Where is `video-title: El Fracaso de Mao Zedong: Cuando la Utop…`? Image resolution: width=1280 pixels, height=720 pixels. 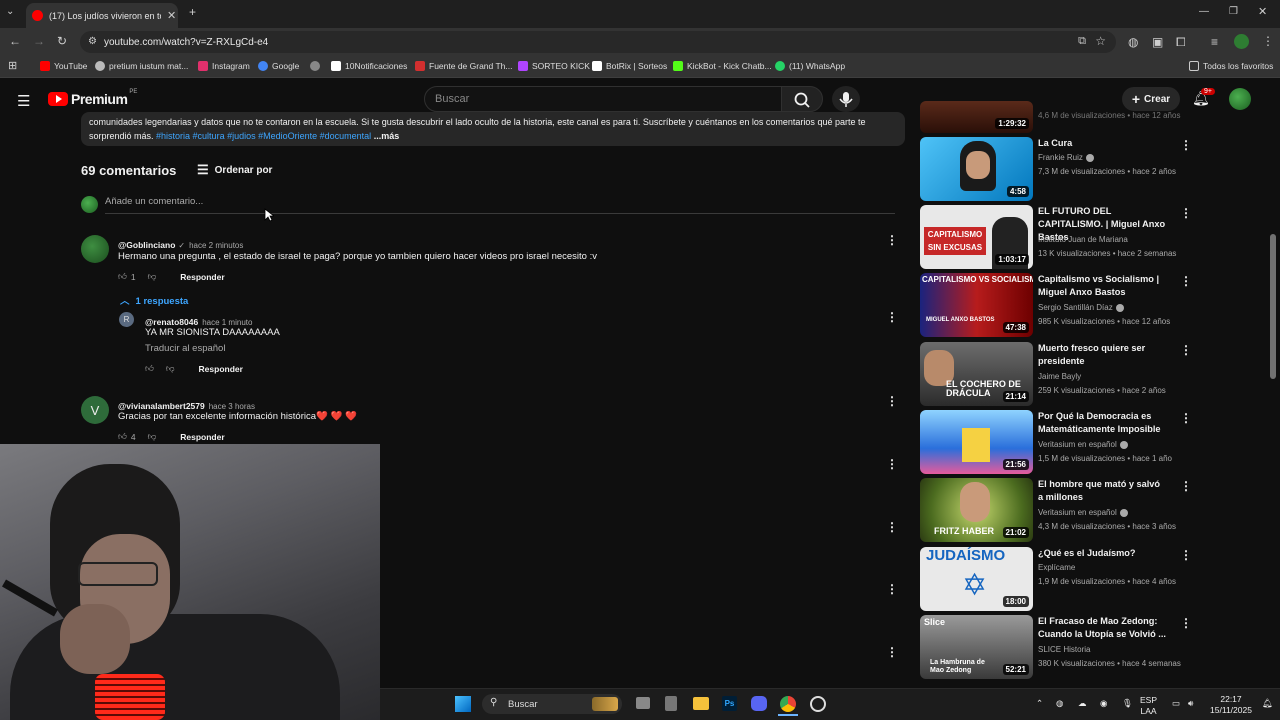 video-title: El Fracaso de Mao Zedong: Cuando la Utop… is located at coordinates (1102, 628).